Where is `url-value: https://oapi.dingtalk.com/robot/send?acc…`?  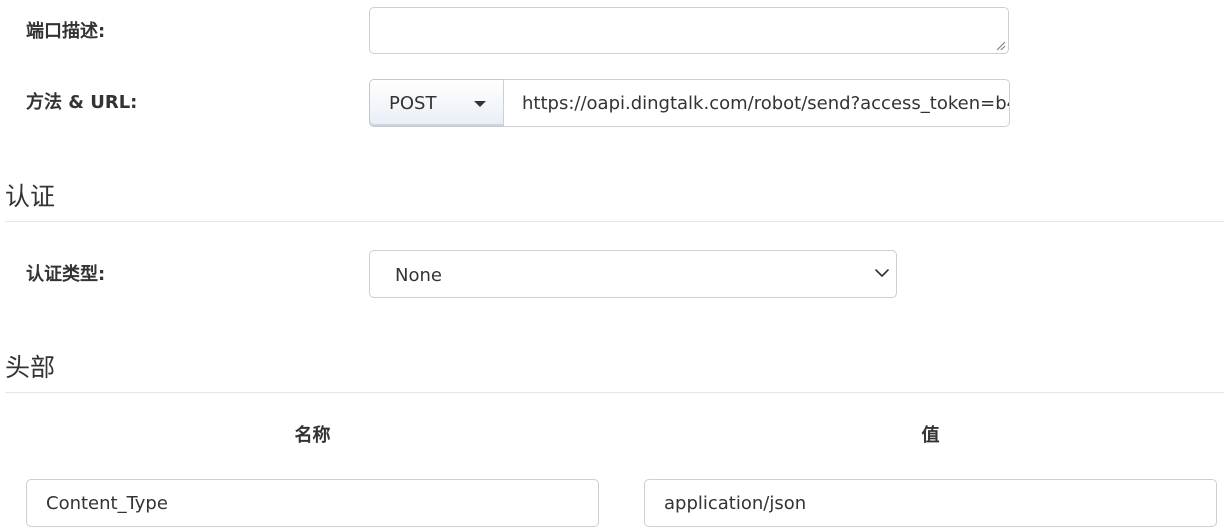 url-value: https://oapi.dingtalk.com/robot/send?acc… is located at coordinates (766, 103).